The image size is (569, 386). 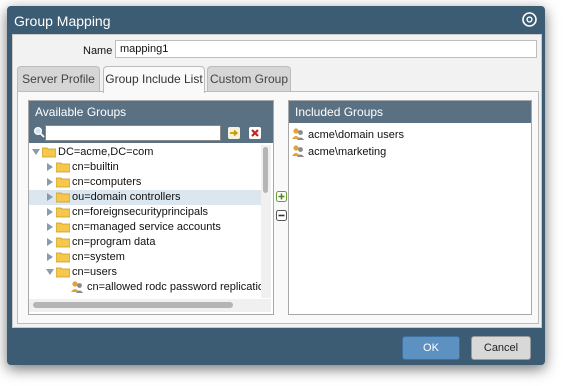 What do you see at coordinates (145, 182) in the screenshot?
I see `tree-row: cn=computers` at bounding box center [145, 182].